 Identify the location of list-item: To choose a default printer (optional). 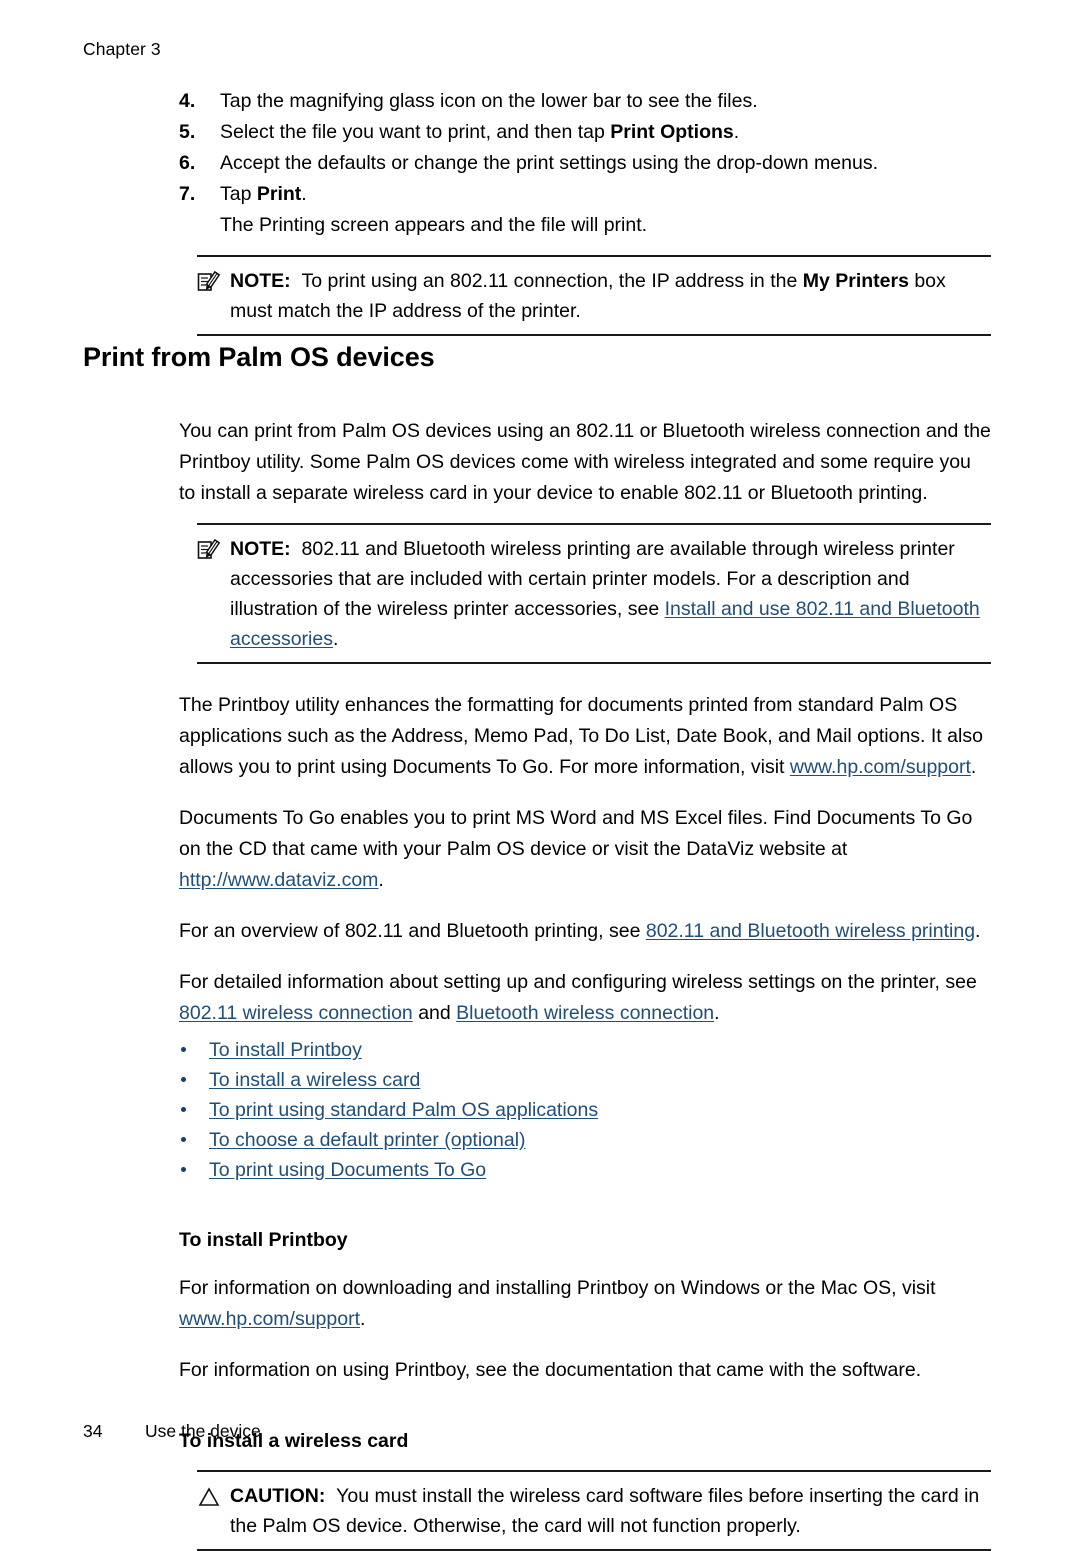
(585, 1140).